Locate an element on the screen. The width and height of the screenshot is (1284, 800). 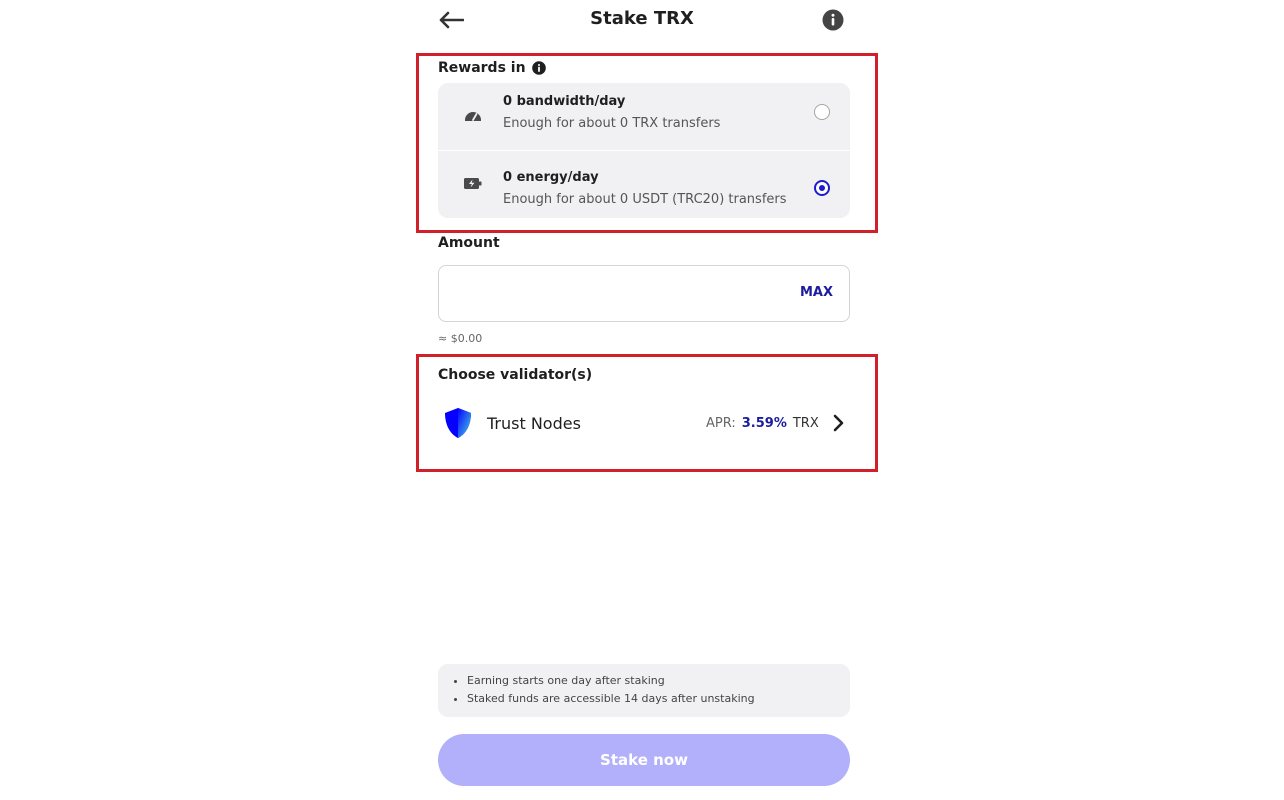
apr-unit: TRX is located at coordinates (805, 423).